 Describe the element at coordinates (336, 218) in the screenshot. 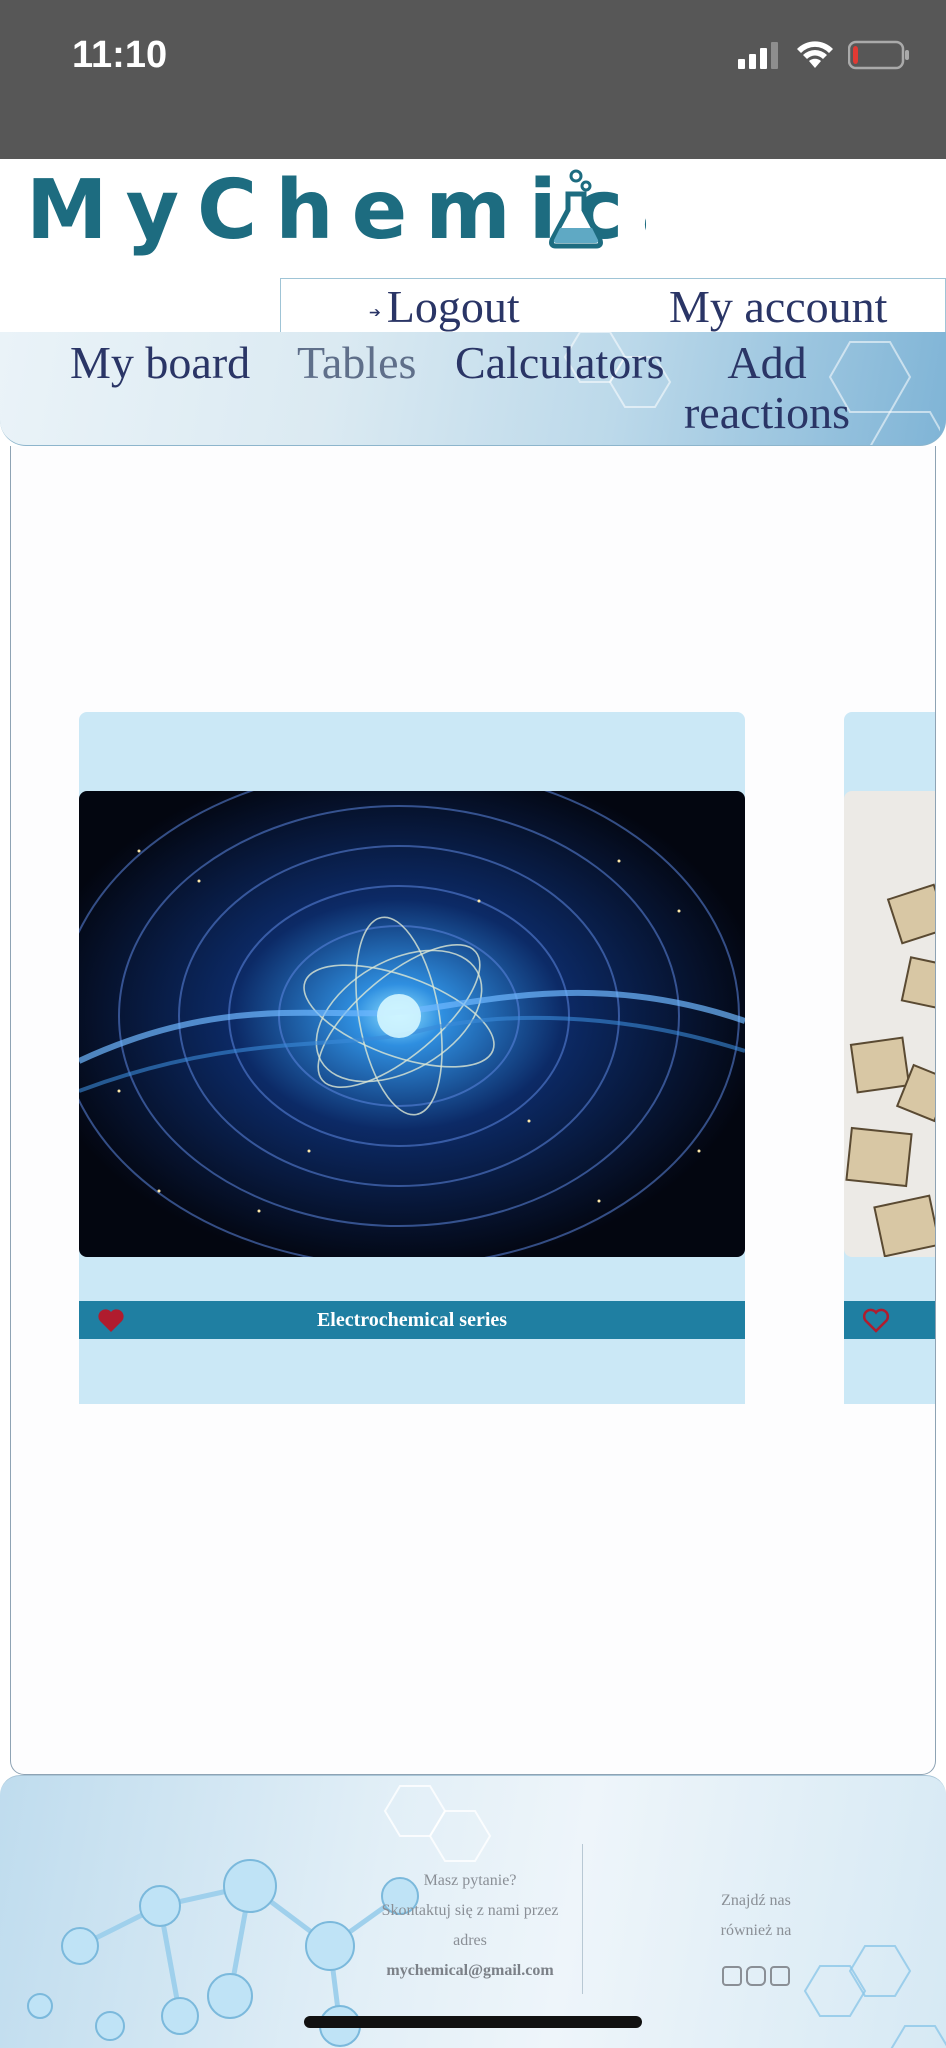

I see `mychemical-logo: MyChemical` at that location.